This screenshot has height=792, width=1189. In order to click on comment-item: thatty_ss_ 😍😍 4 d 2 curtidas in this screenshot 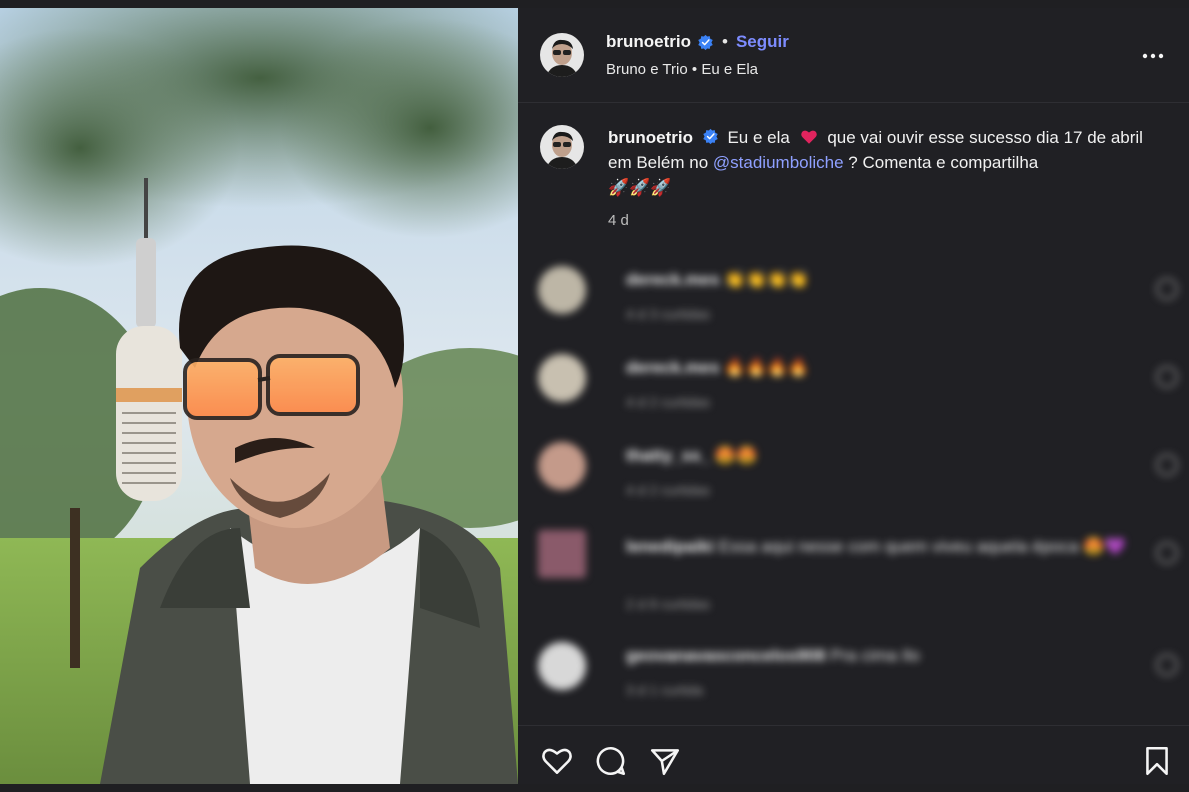, I will do `click(858, 472)`.